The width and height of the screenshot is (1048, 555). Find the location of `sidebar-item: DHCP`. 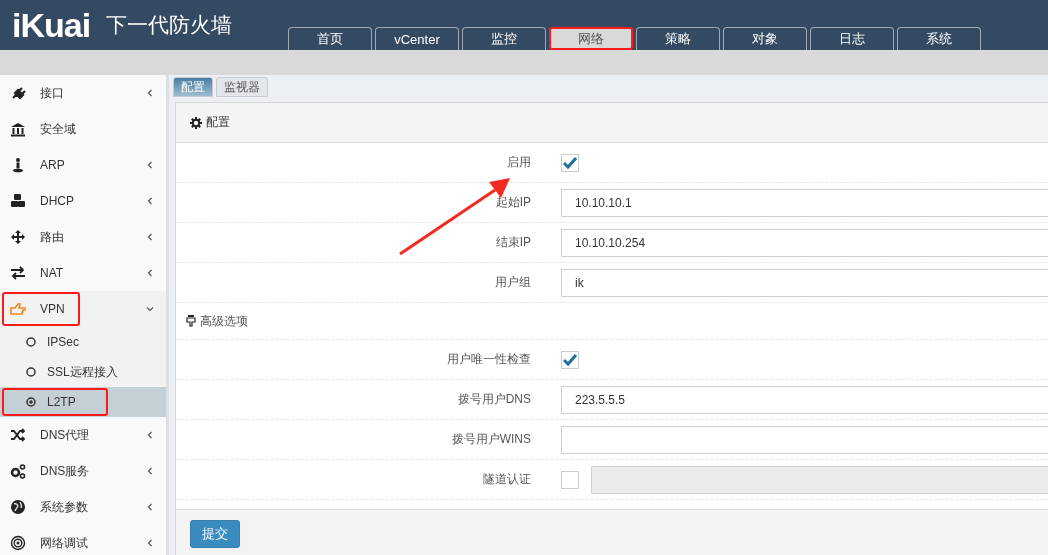

sidebar-item: DHCP is located at coordinates (83, 201).